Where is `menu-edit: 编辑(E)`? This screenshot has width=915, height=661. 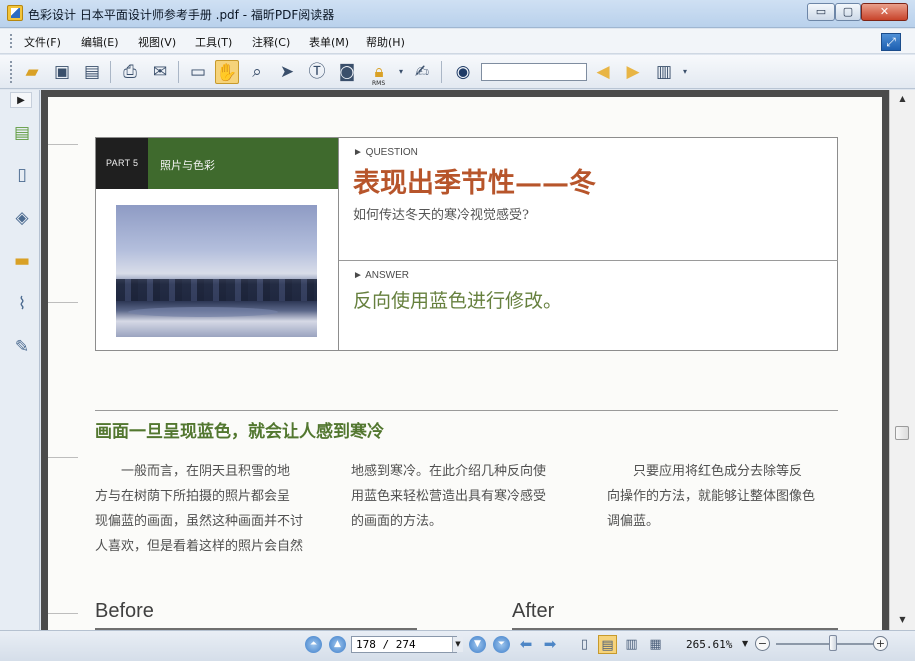 menu-edit: 编辑(E) is located at coordinates (100, 42).